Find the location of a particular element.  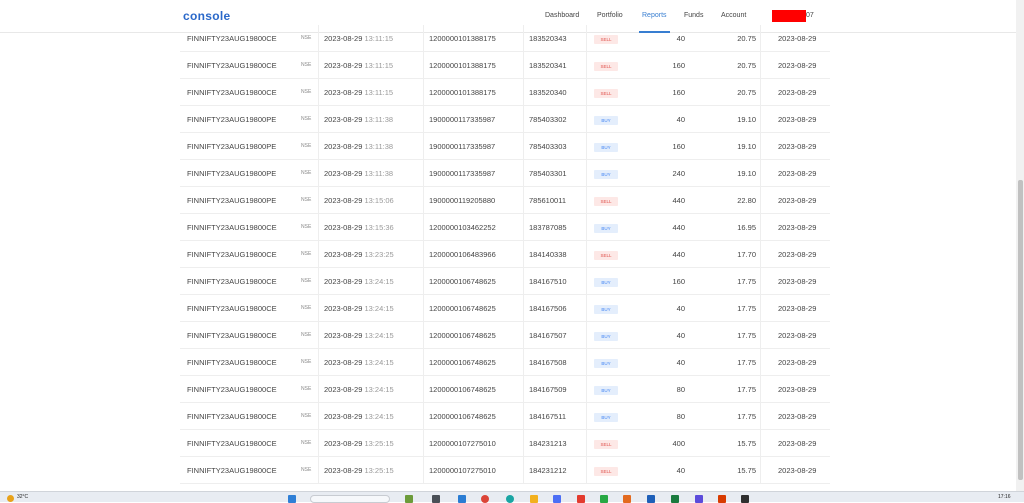

scrollbar-thumb is located at coordinates (1020, 330).